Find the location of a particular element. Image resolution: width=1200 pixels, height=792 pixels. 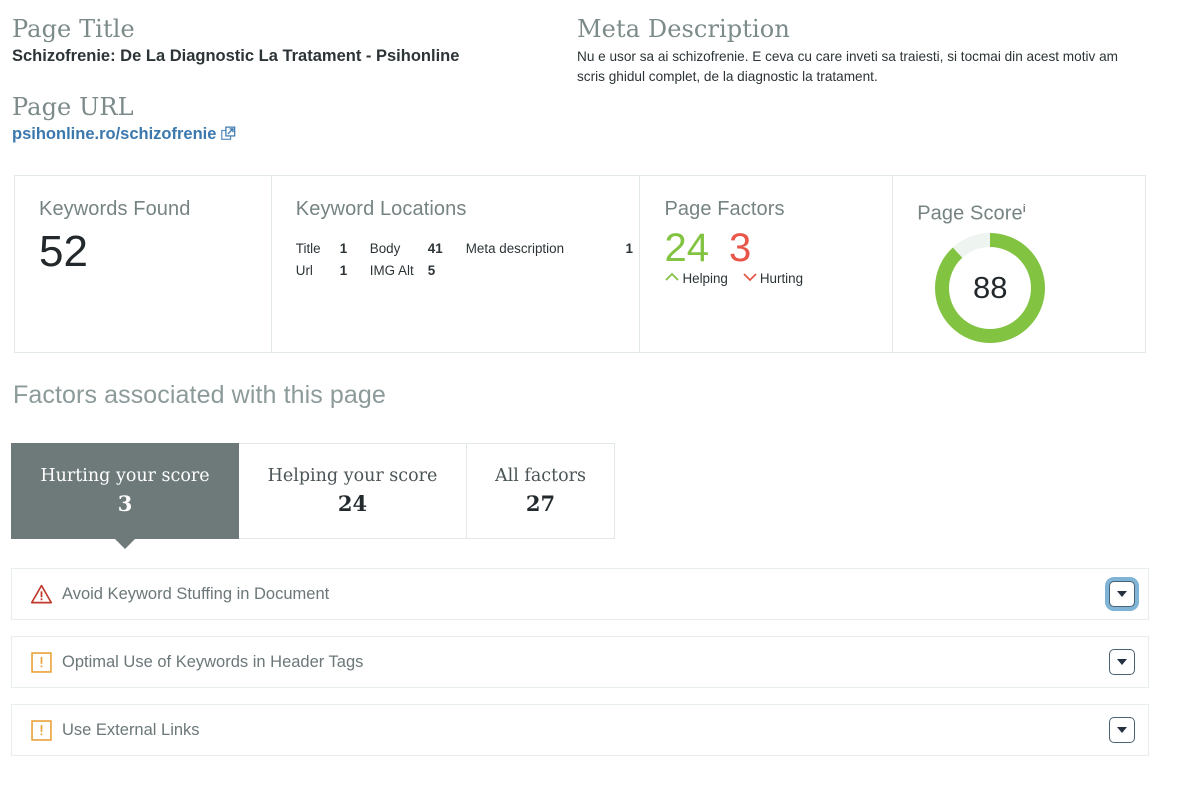

page-factors-helping-legend: Helping is located at coordinates (696, 278).